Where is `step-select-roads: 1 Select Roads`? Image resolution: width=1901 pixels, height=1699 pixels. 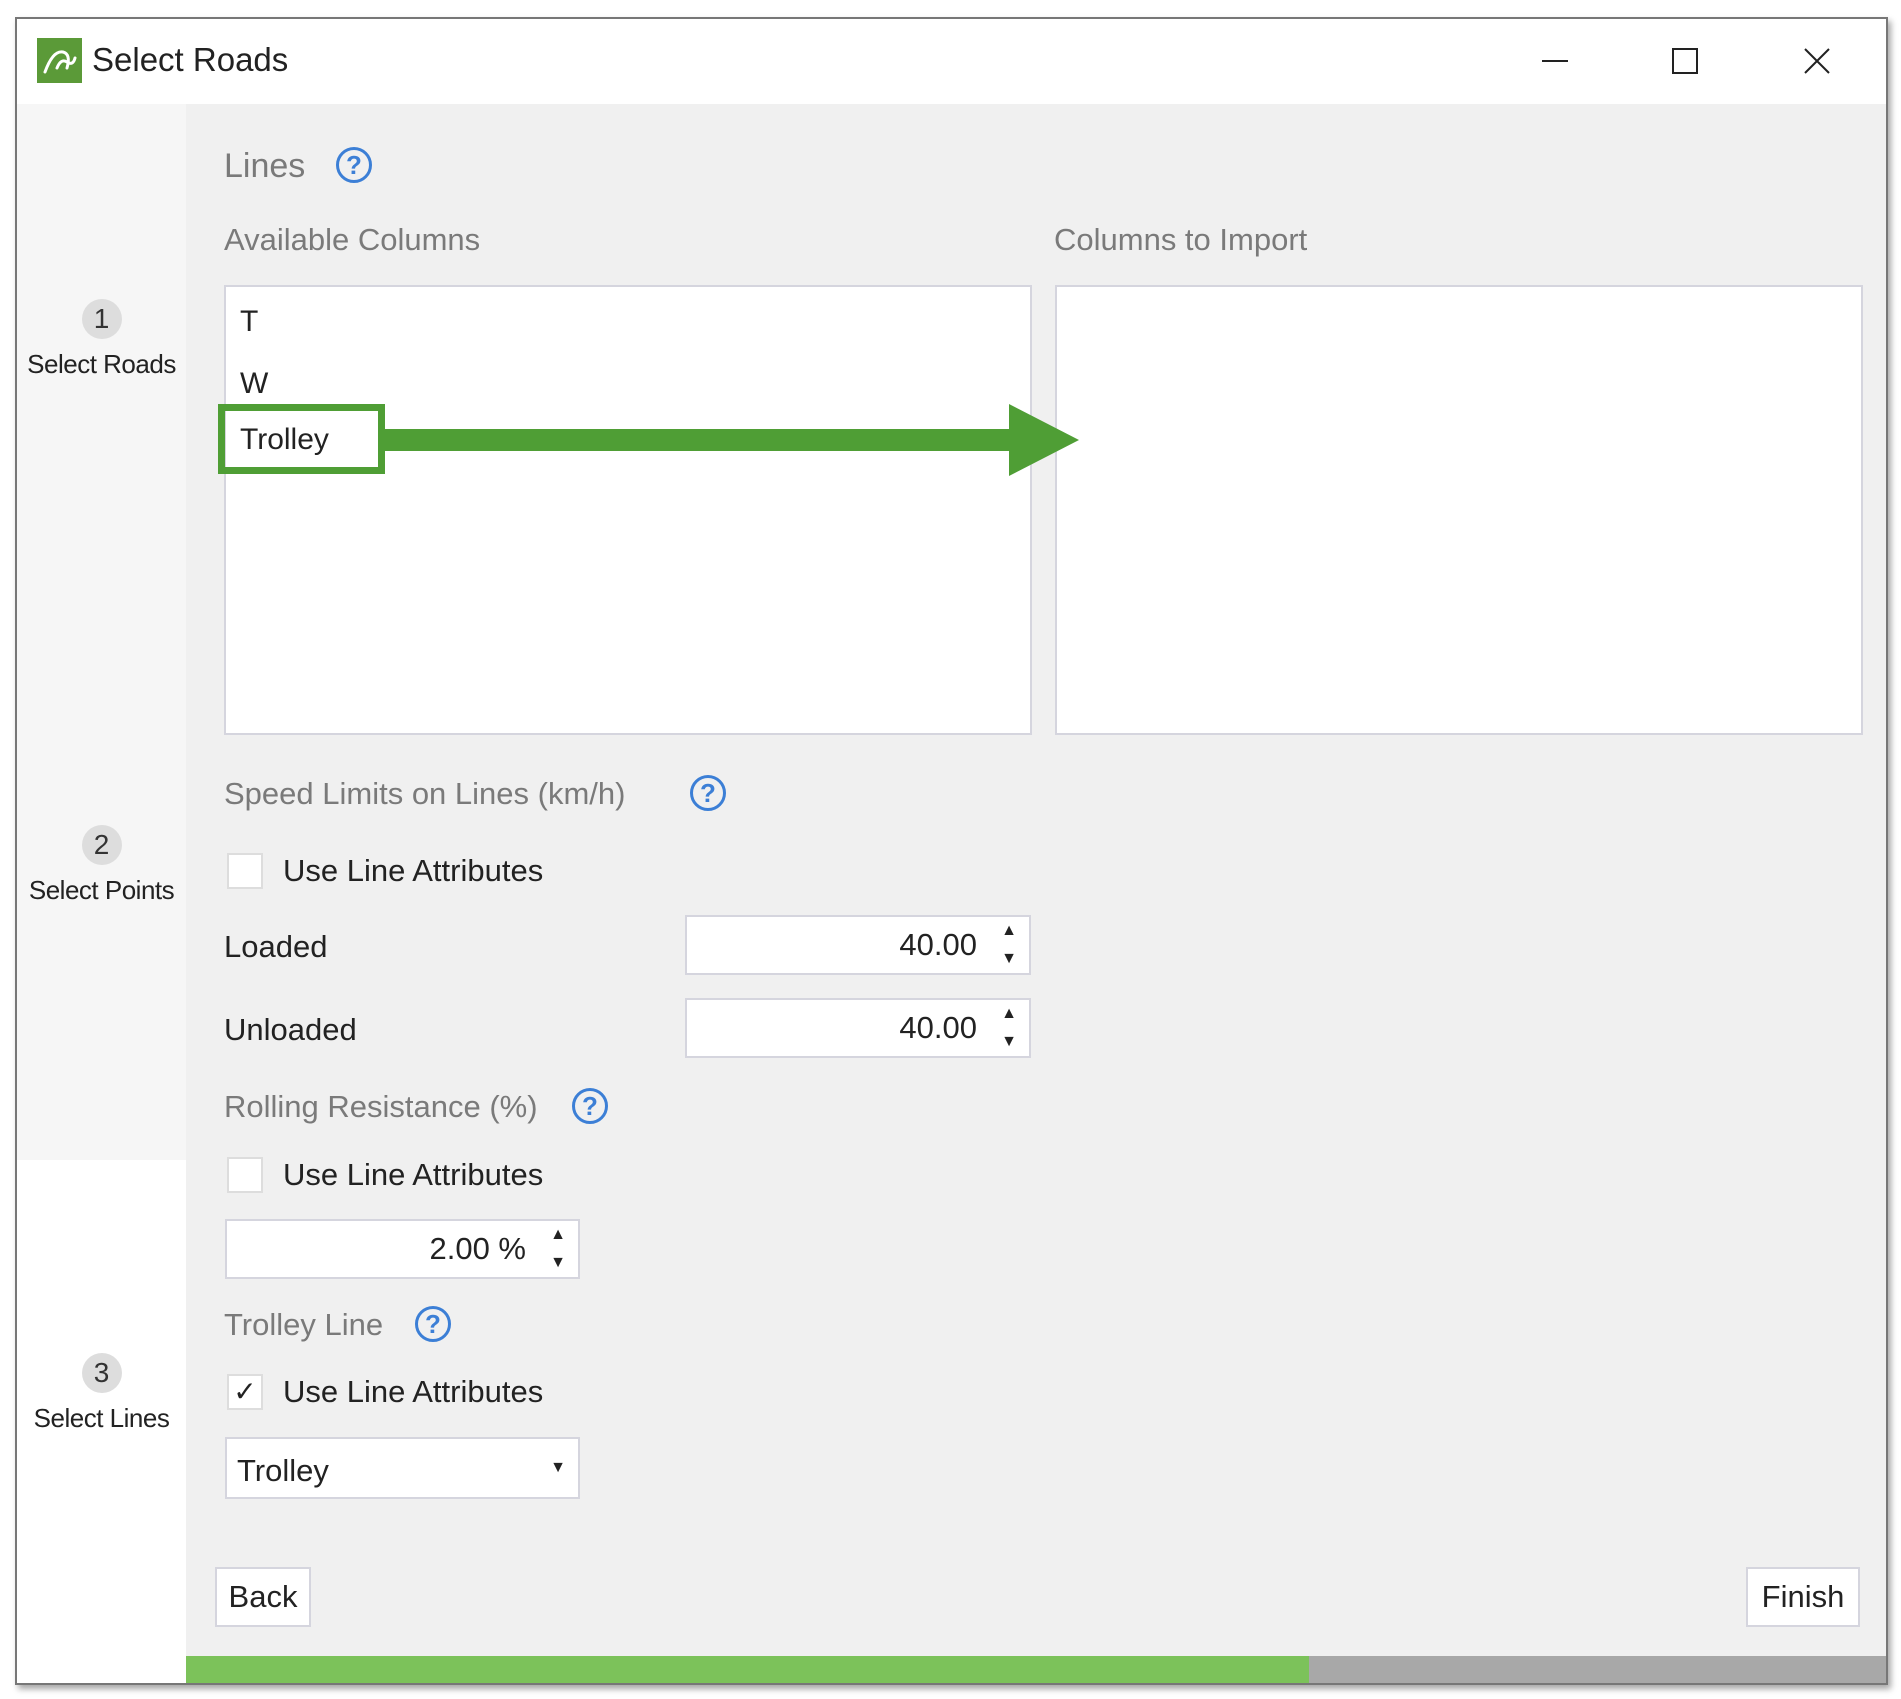 step-select-roads: 1 Select Roads is located at coordinates (101, 339).